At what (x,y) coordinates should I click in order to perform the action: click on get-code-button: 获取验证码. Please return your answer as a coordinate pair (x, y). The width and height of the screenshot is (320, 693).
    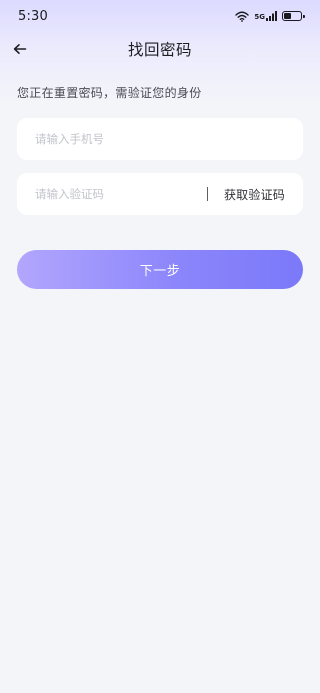
    Looking at the image, I should click on (254, 194).